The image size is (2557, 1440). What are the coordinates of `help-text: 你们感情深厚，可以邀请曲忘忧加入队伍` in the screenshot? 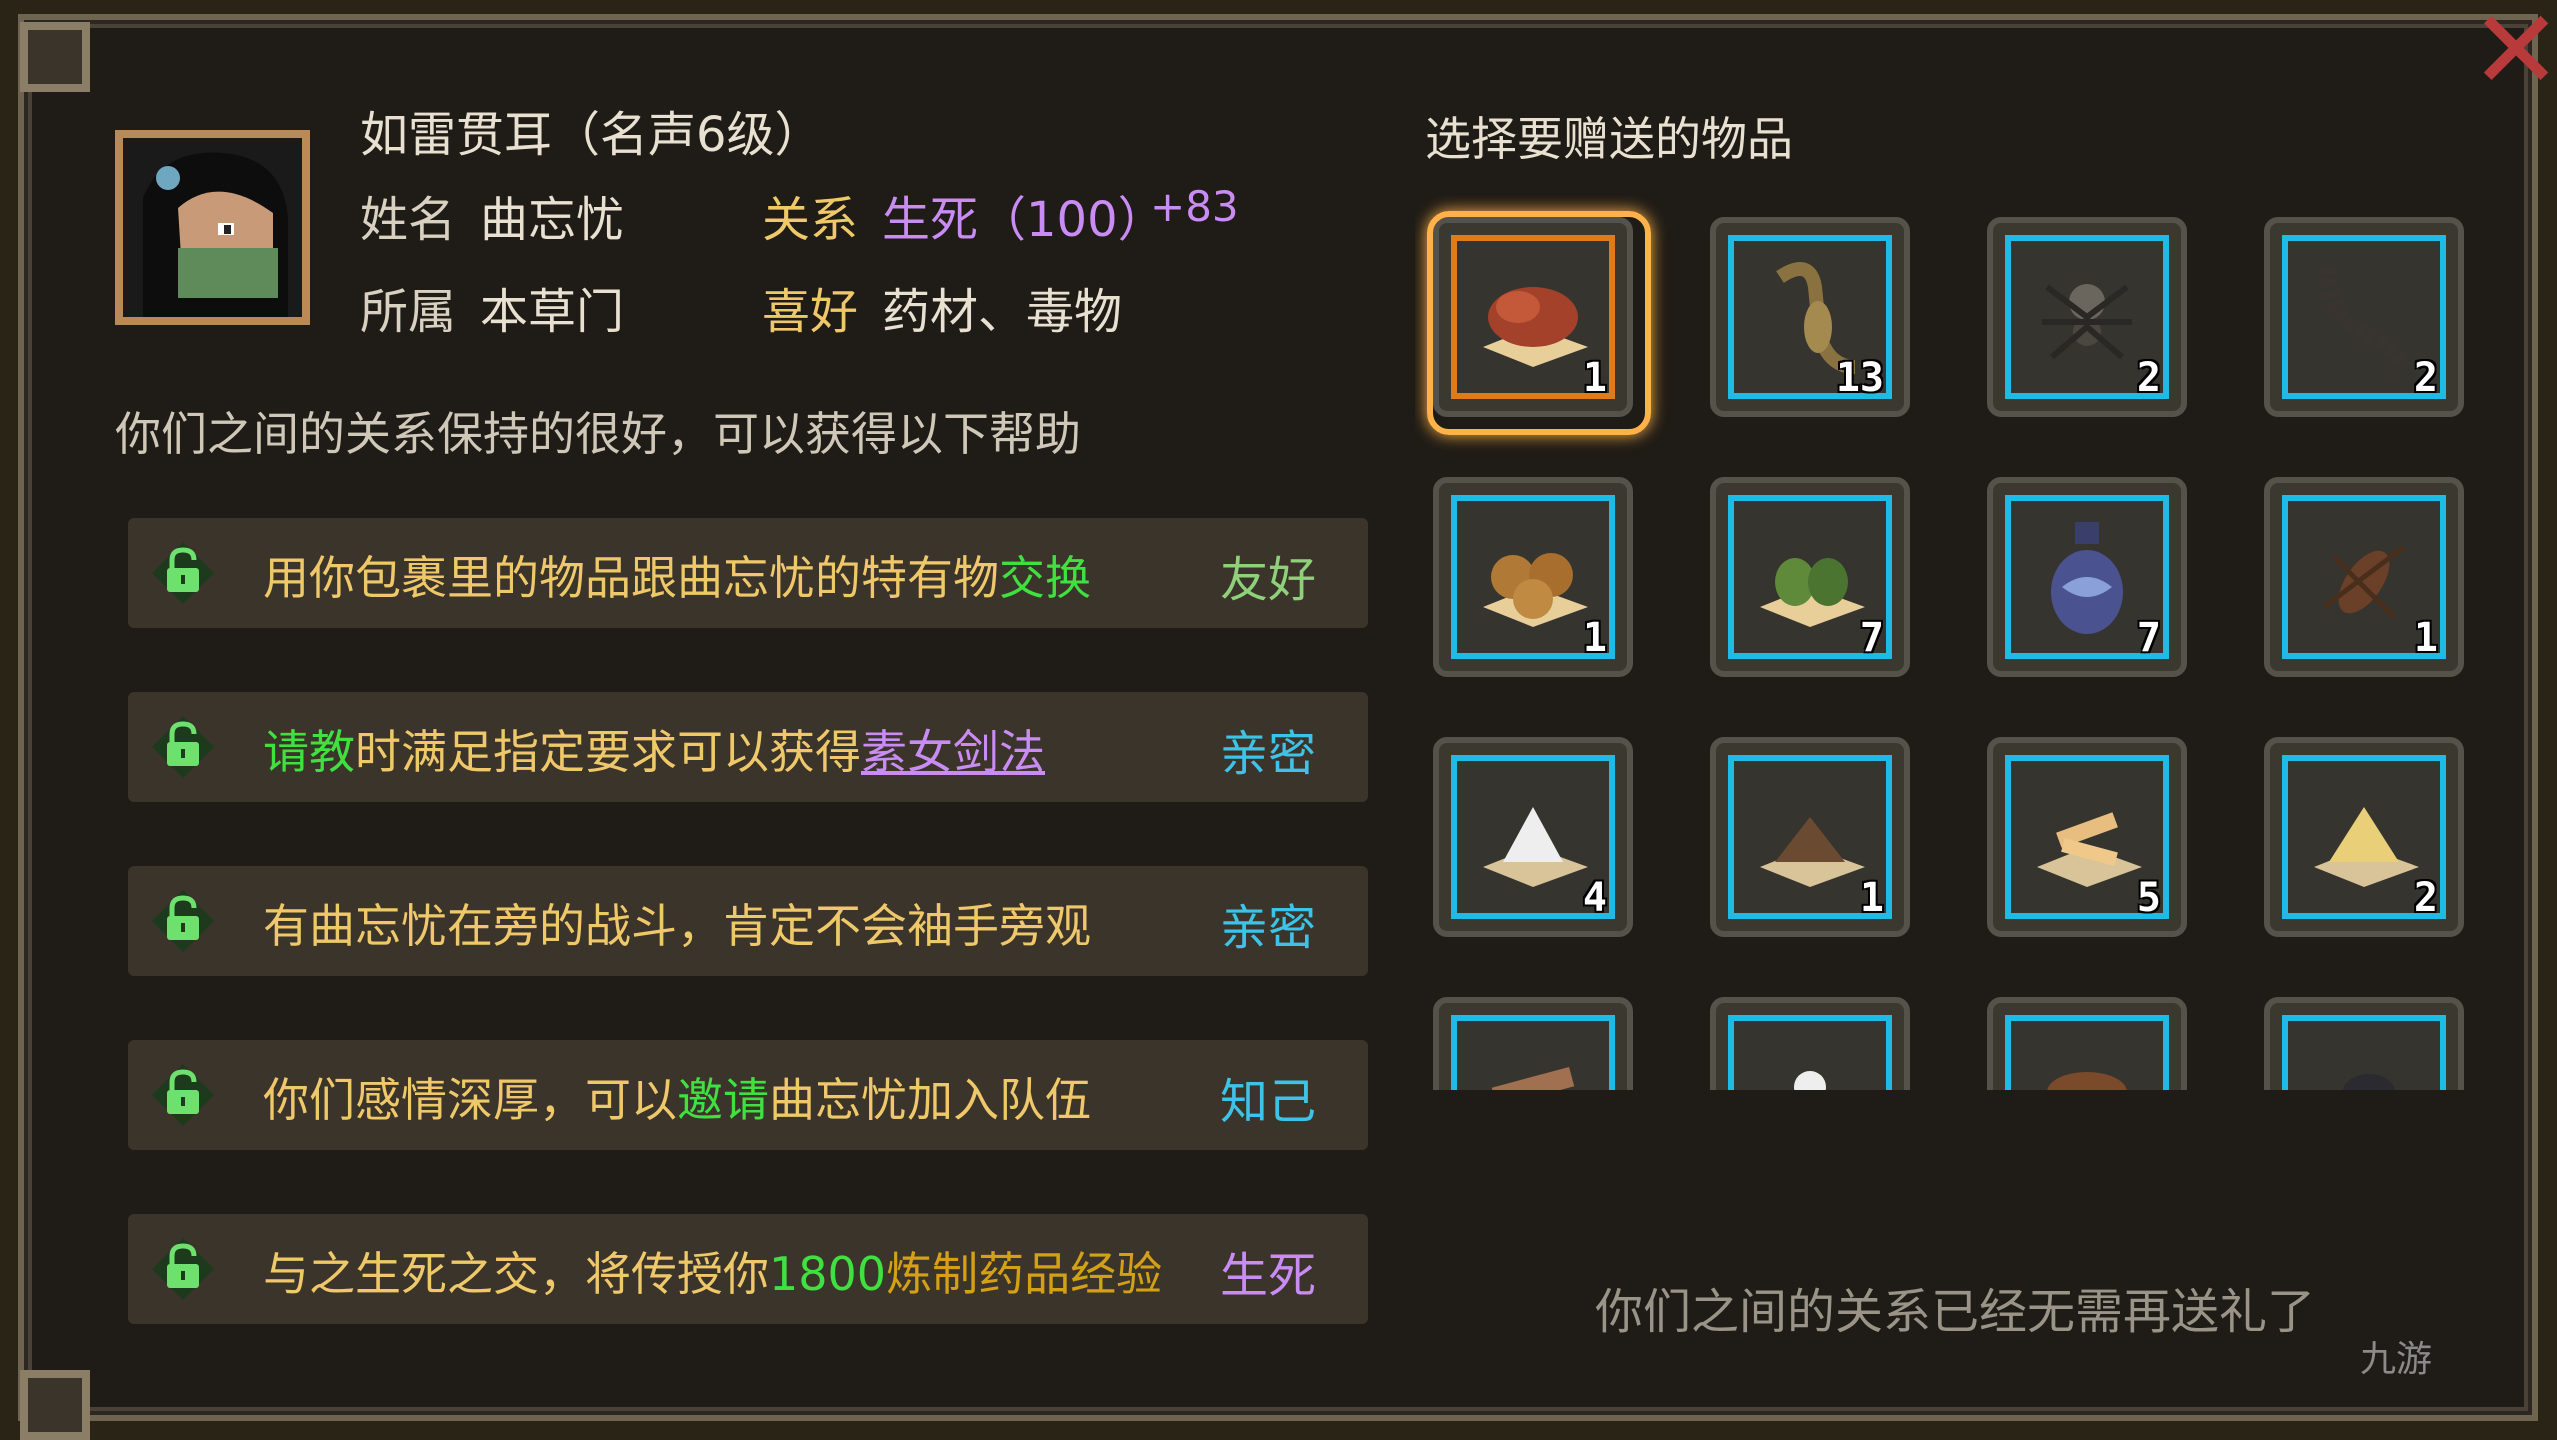 It's located at (677, 1100).